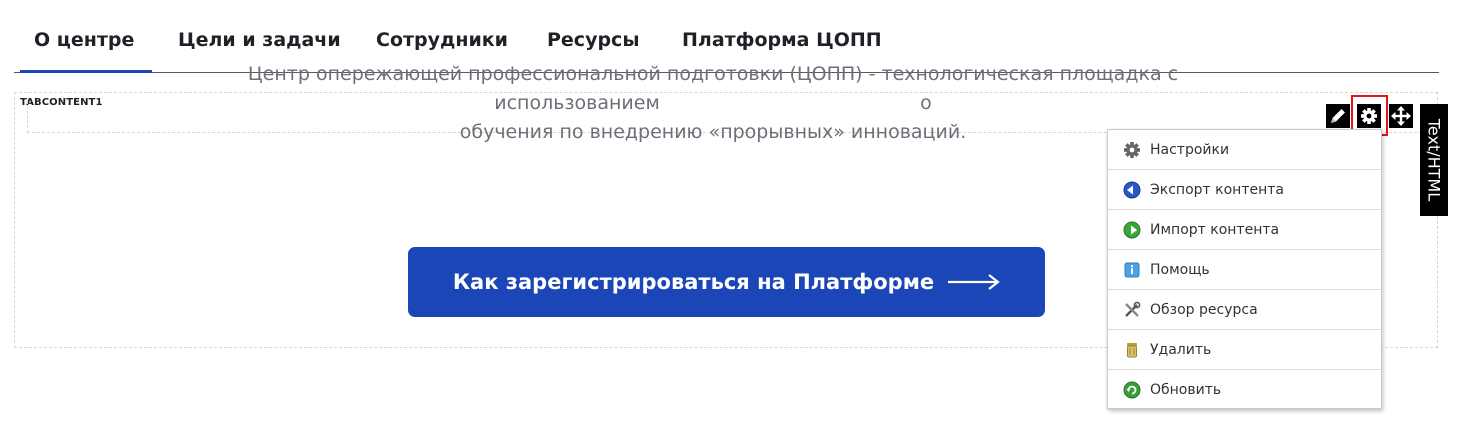  What do you see at coordinates (693, 282) in the screenshot?
I see `register-button-label: Как зарегистрироваться на Платформе` at bounding box center [693, 282].